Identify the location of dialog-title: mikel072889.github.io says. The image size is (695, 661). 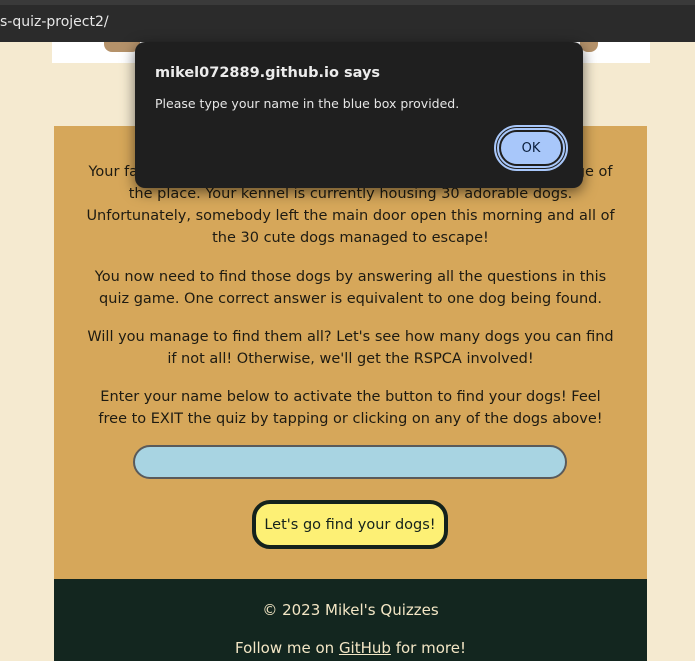
(268, 73).